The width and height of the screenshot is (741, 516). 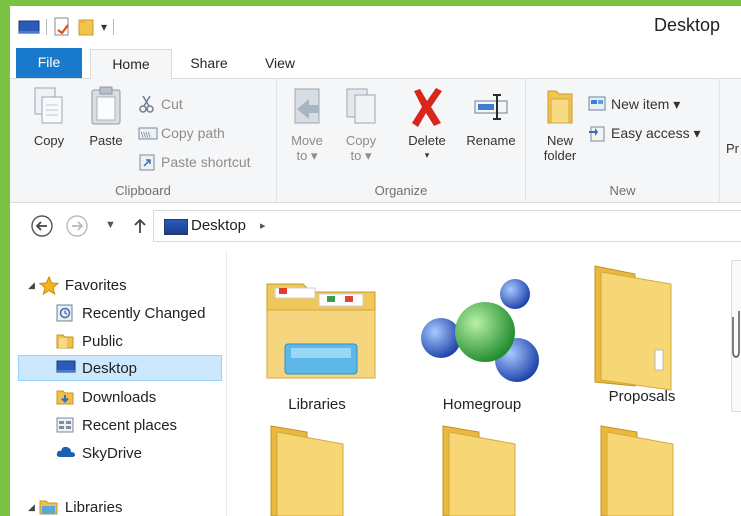 I want to click on copy-to-label-line1: Copy, so click(x=361, y=140).